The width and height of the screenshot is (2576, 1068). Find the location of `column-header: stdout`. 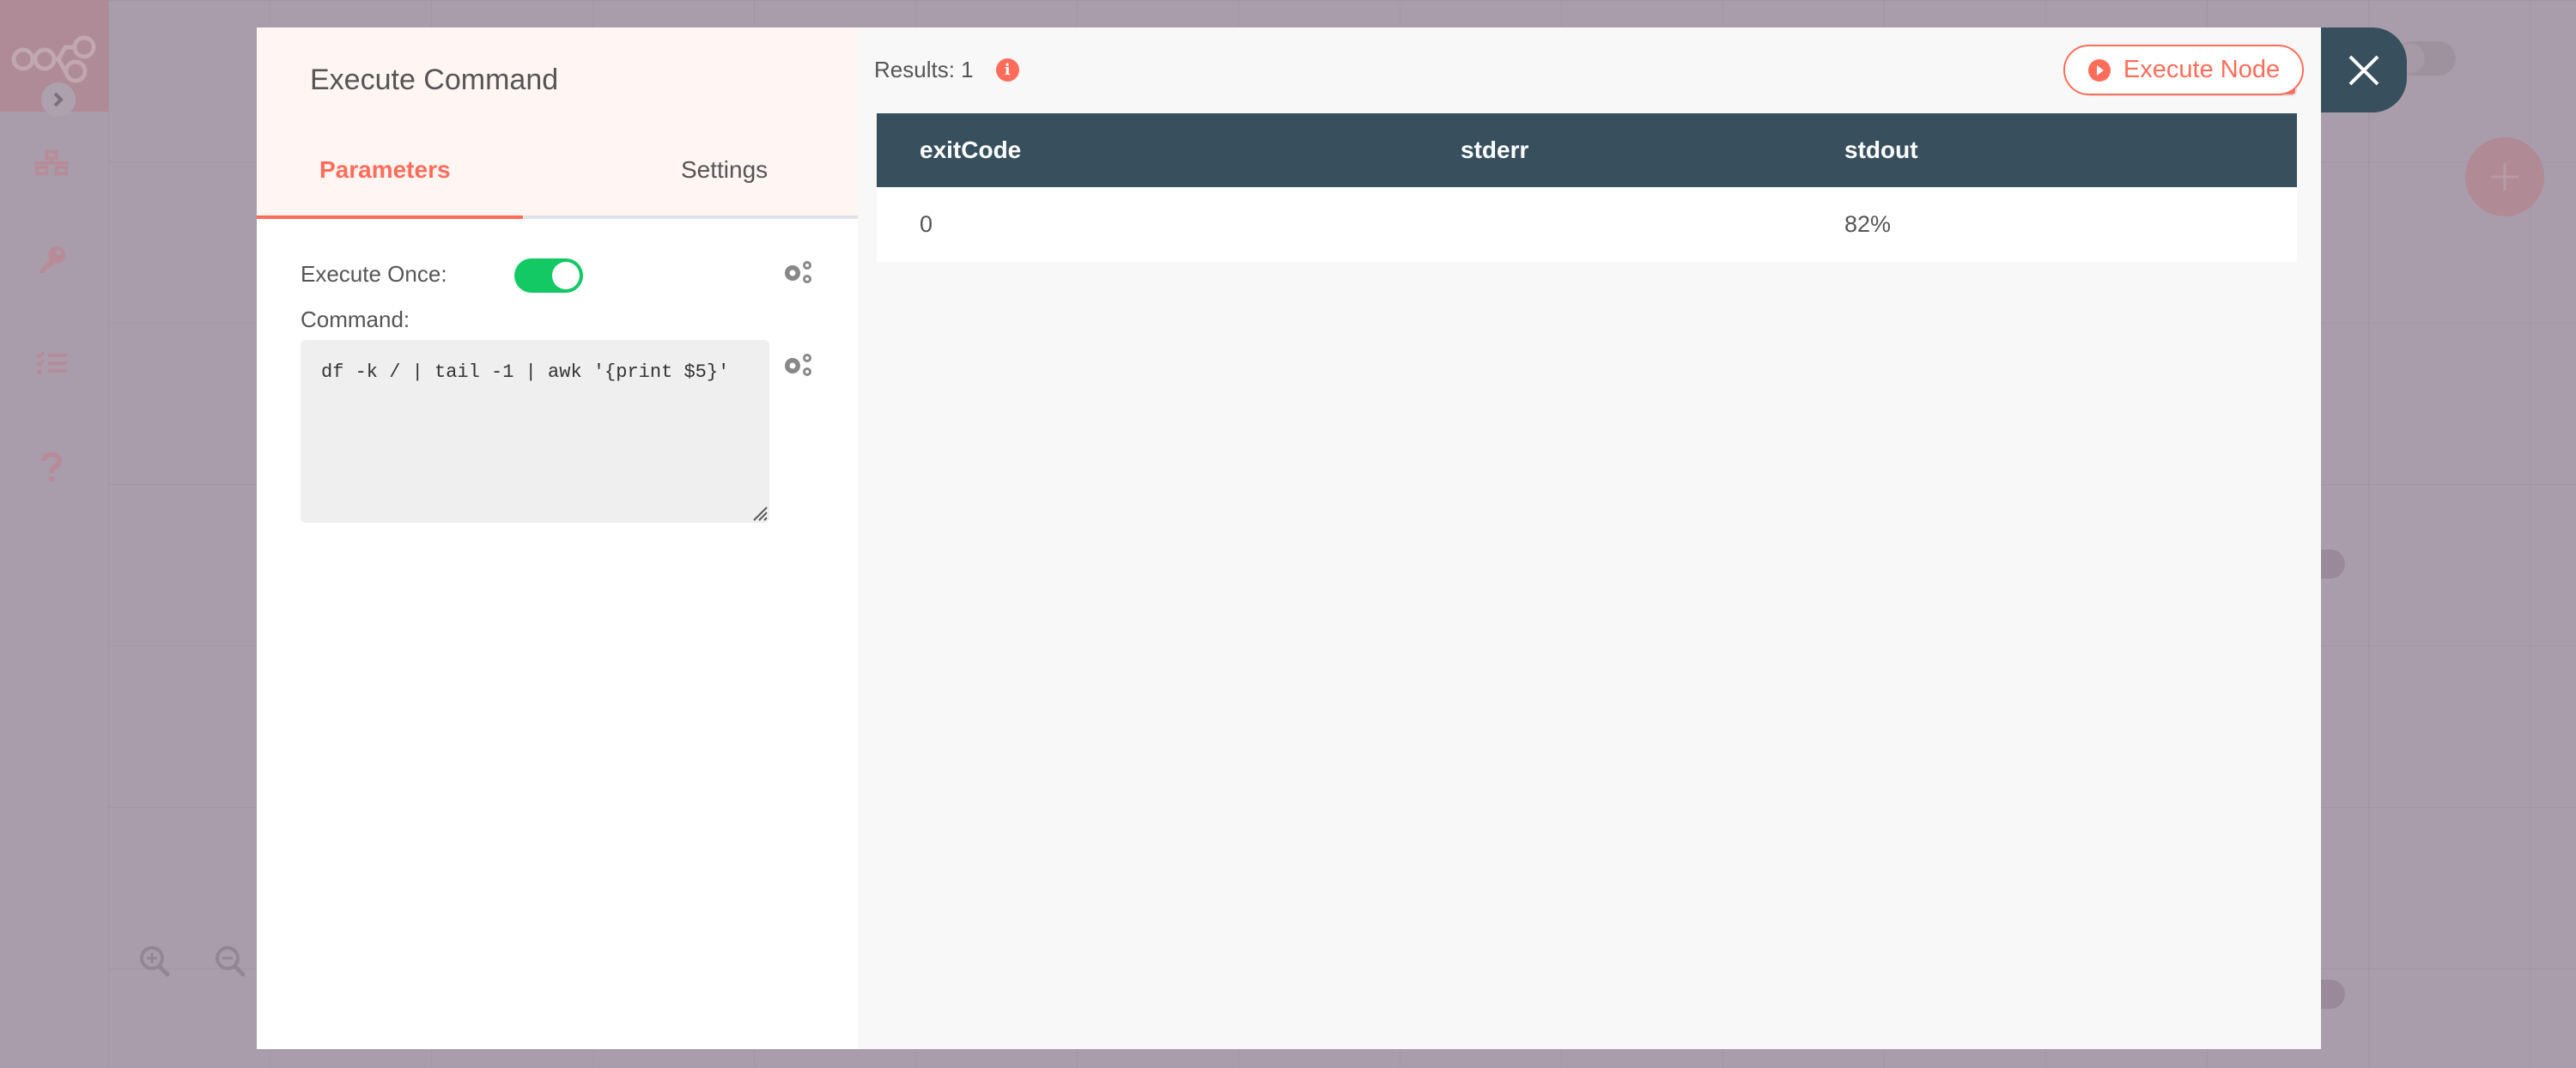

column-header: stdout is located at coordinates (2049, 150).